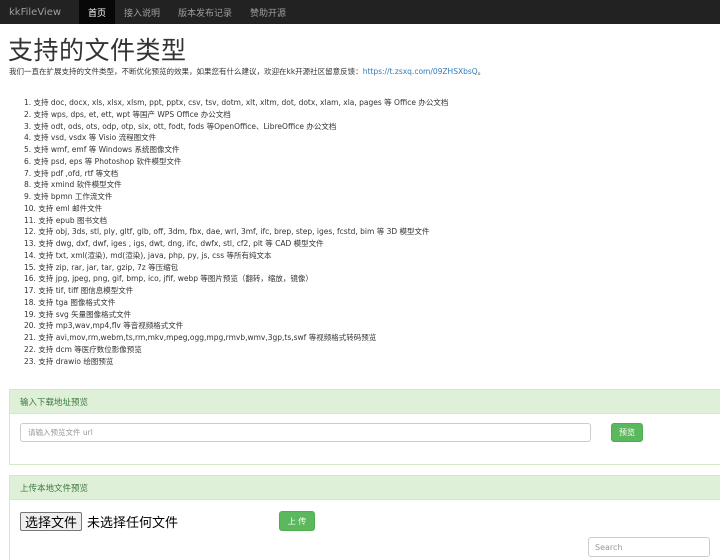 The image size is (720, 560). What do you see at coordinates (63, 208) in the screenshot?
I see `list-item: 10. 支持 eml 邮件文件` at bounding box center [63, 208].